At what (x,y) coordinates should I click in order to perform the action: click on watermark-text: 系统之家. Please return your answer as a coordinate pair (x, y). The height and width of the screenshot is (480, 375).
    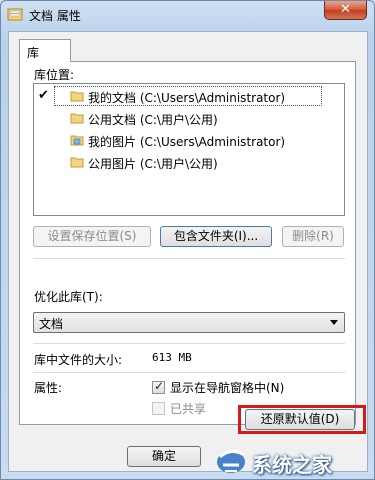
    Looking at the image, I should click on (292, 465).